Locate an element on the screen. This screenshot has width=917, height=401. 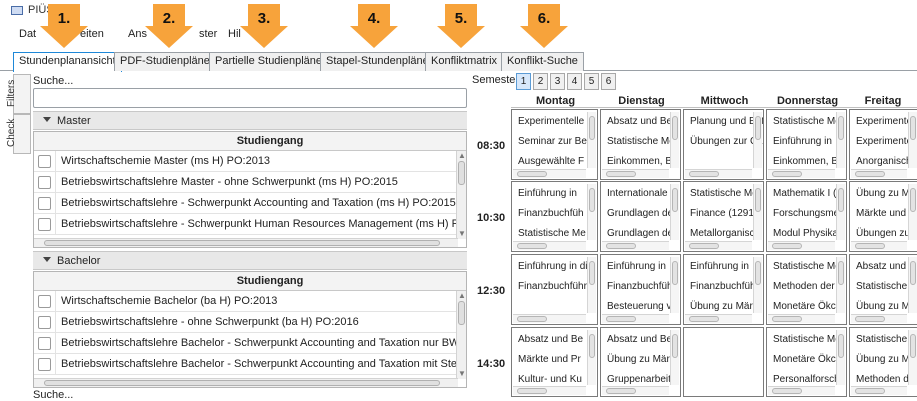
timetable-cell: Einführung in Finanzbuchfüh Übung zu Mär is located at coordinates (723, 289).